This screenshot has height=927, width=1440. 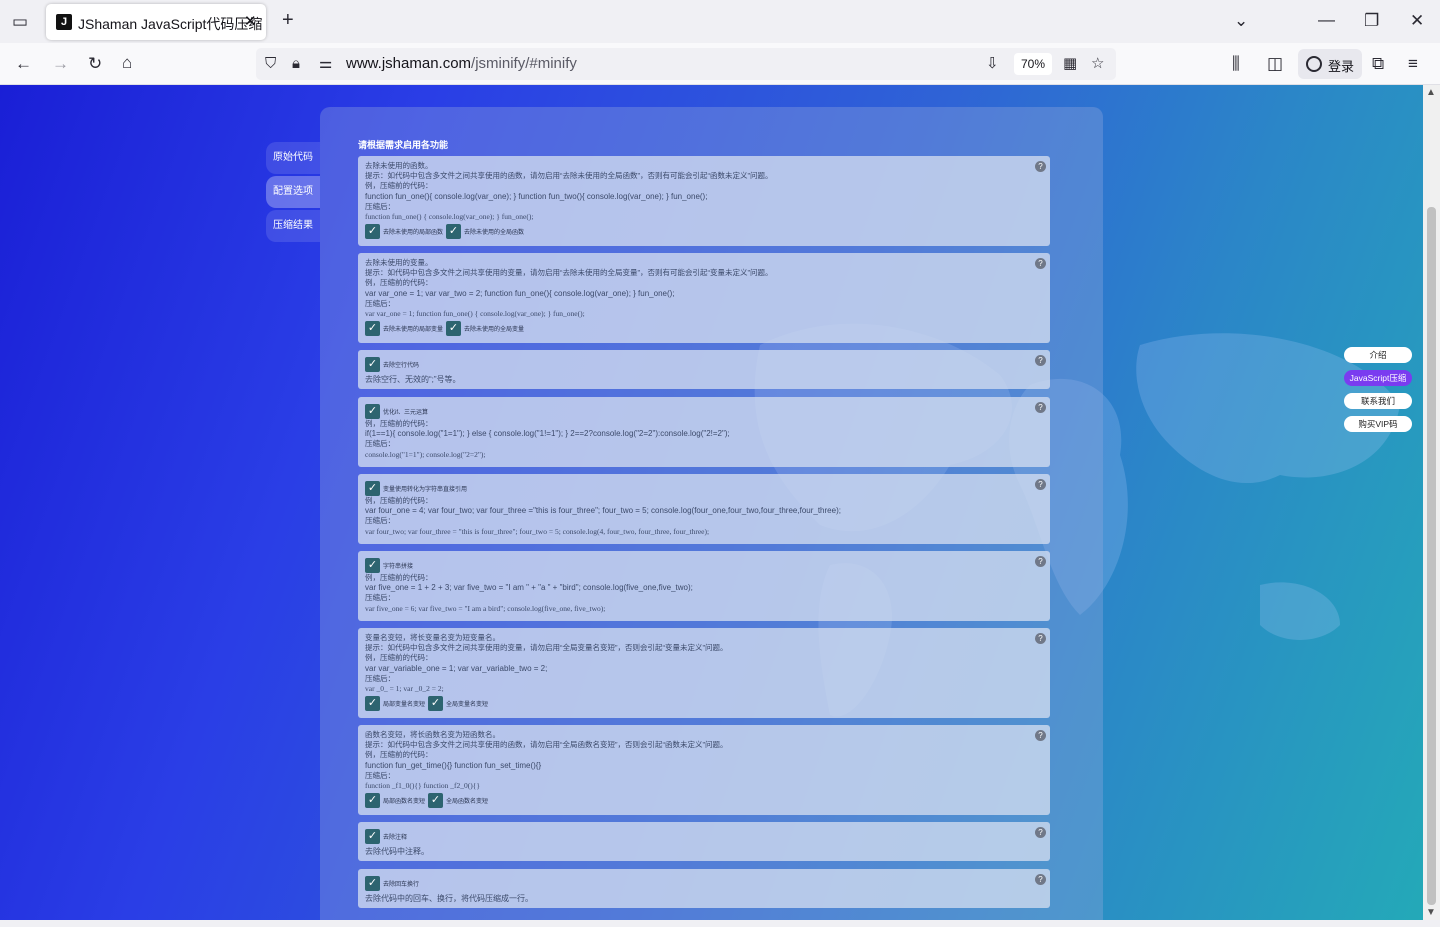 I want to click on library-icon: ⫼, so click(x=1236, y=63).